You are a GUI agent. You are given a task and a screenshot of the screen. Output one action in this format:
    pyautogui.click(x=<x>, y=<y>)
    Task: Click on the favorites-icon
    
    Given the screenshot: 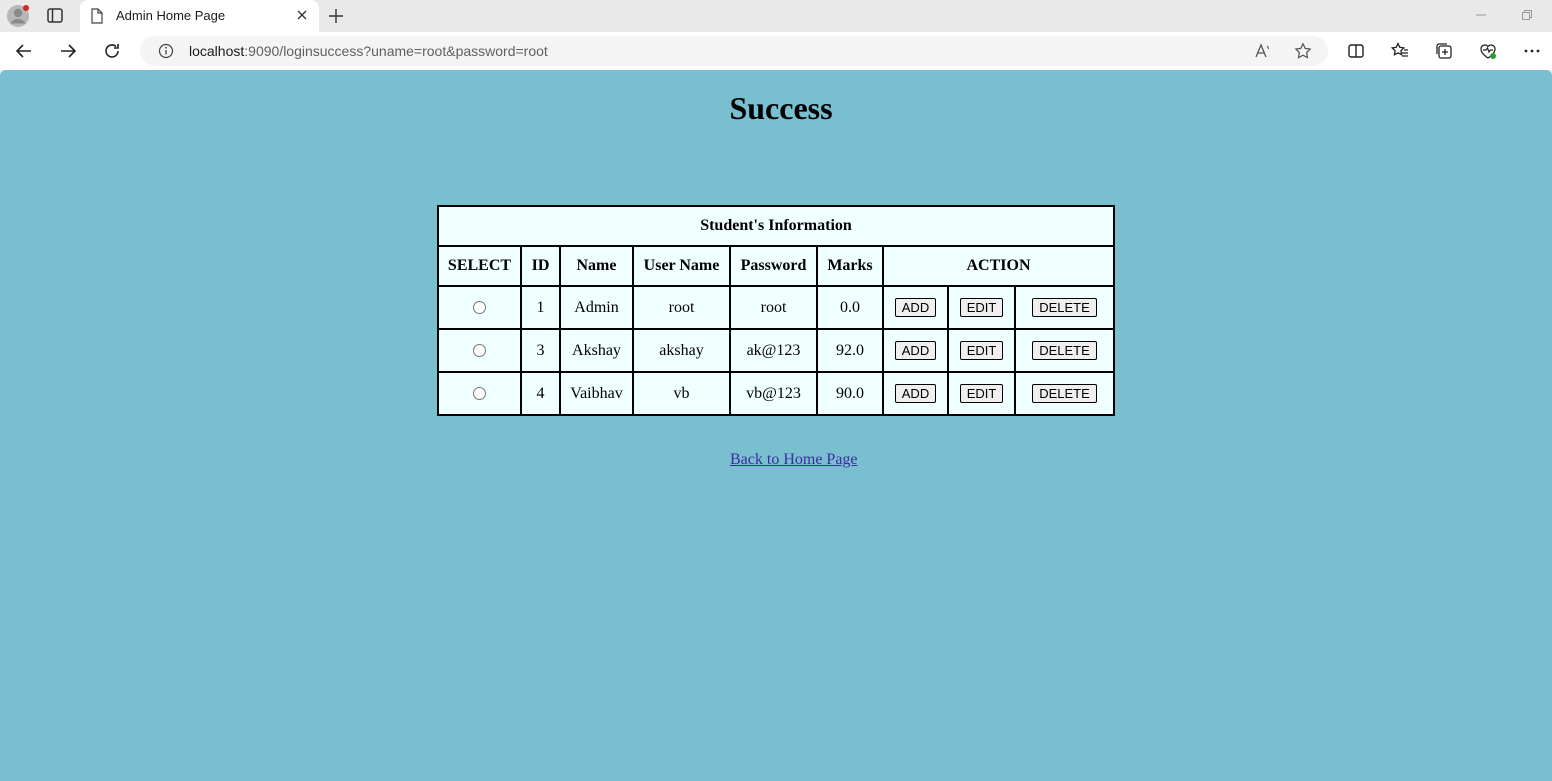 What is the action you would take?
    pyautogui.click(x=1400, y=51)
    